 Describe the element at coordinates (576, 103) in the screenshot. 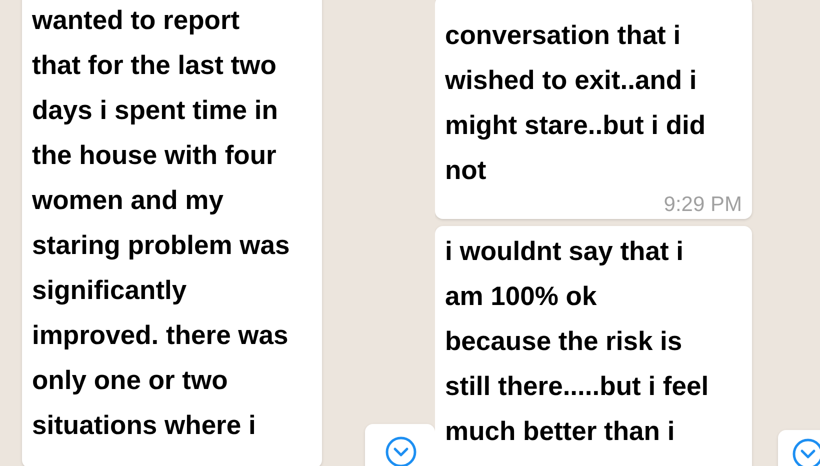

I see `message-text: conversation that i wished to exit..and i might stare..but i did not` at that location.